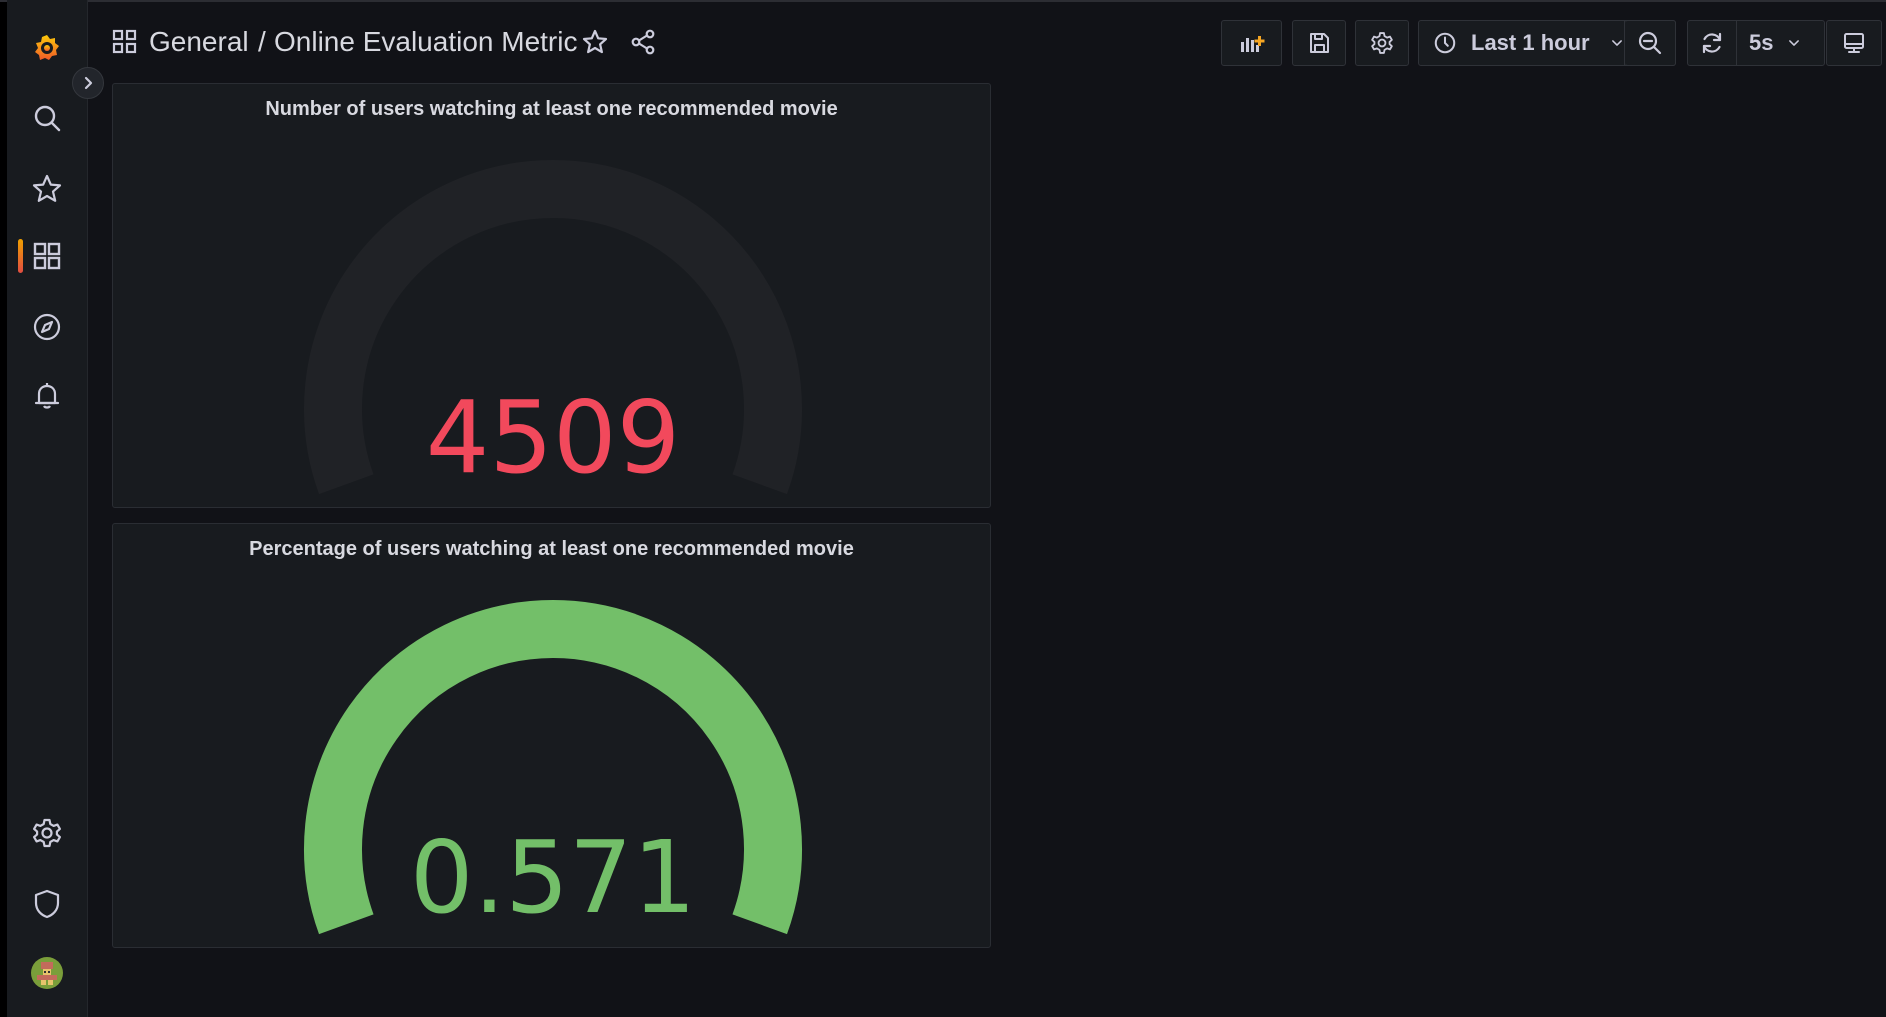 Image resolution: width=1886 pixels, height=1017 pixels. I want to click on settings-icon, so click(1382, 43).